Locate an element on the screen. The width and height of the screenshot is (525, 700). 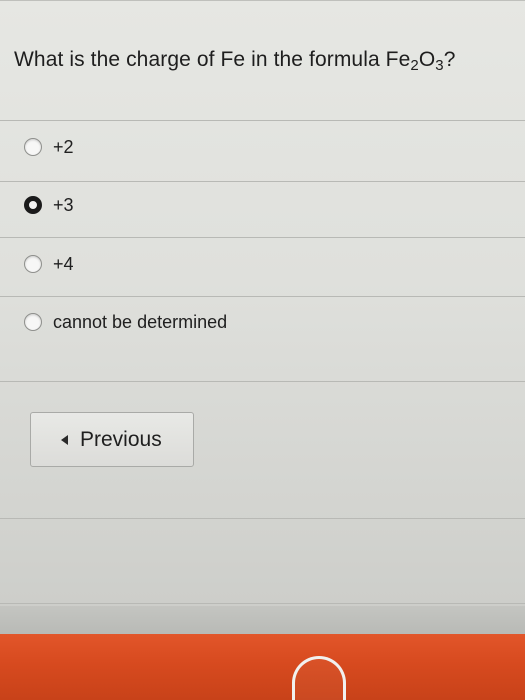
answer-option-label: +4 is located at coordinates (63, 263).